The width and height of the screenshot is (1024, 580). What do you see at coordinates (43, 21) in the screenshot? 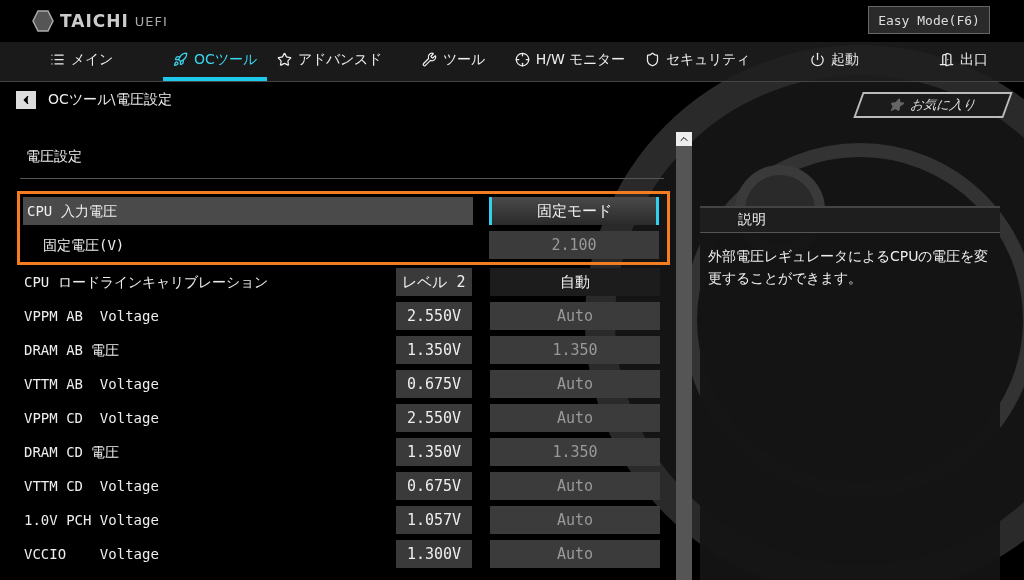
I see `logo-icon` at bounding box center [43, 21].